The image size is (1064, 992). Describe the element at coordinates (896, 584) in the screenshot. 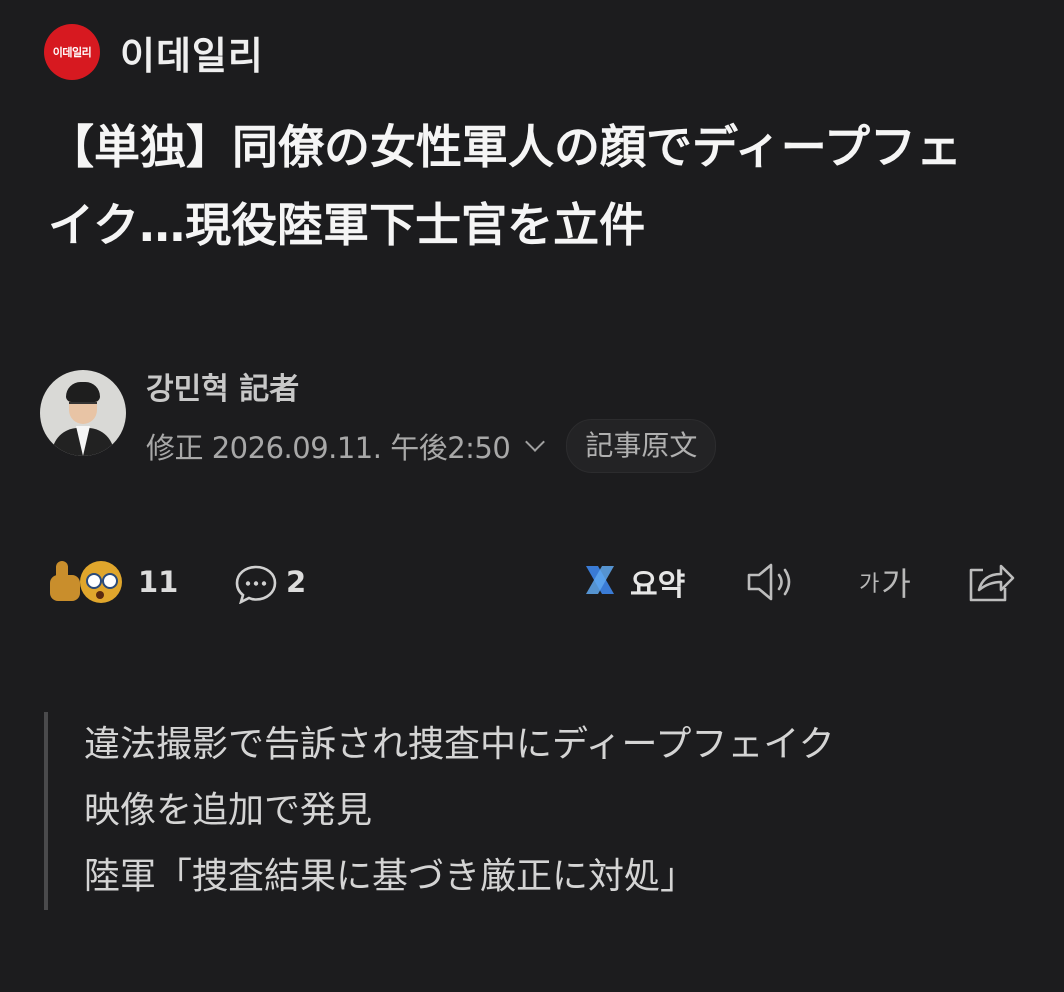

I see `font-size-big-label: 가` at that location.